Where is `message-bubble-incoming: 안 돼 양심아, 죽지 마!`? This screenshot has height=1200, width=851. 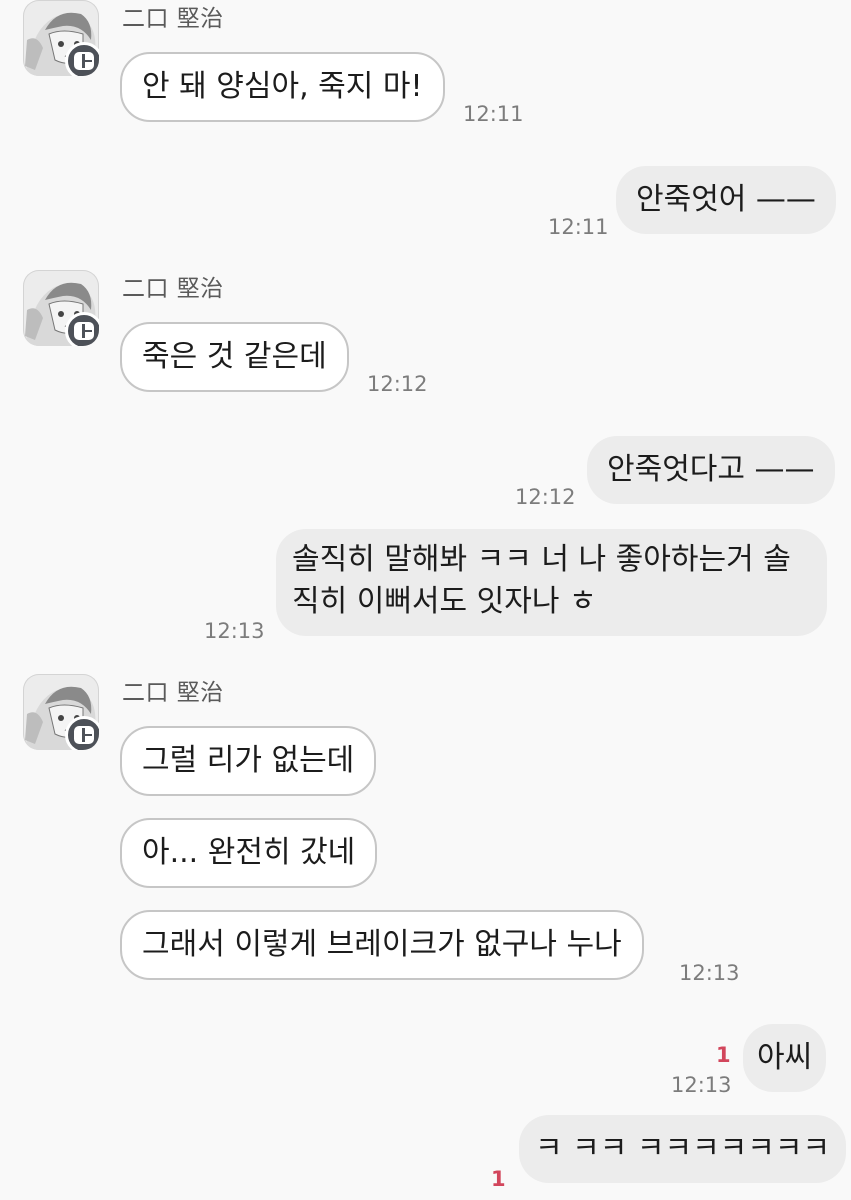 message-bubble-incoming: 안 돼 양심아, 죽지 마! is located at coordinates (282, 87).